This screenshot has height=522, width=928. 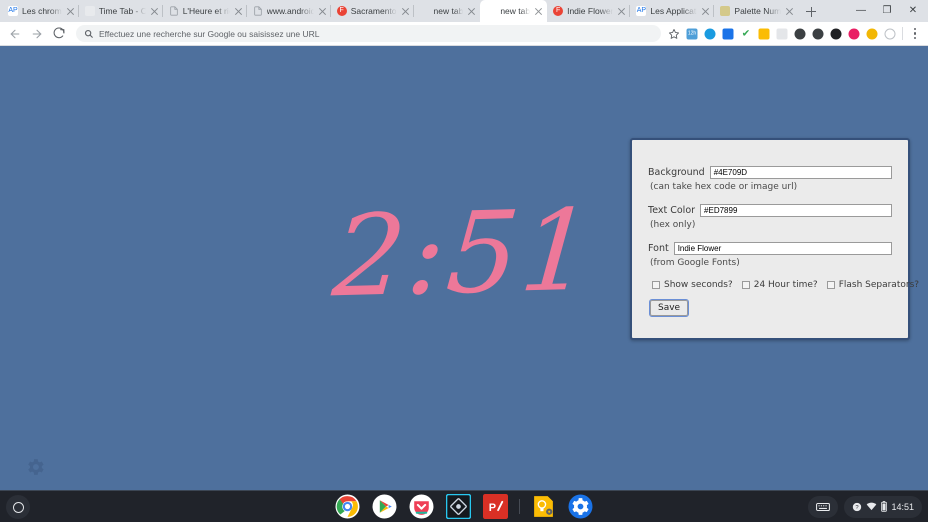 I want to click on page-settings-gear-button, so click(x=35, y=467).